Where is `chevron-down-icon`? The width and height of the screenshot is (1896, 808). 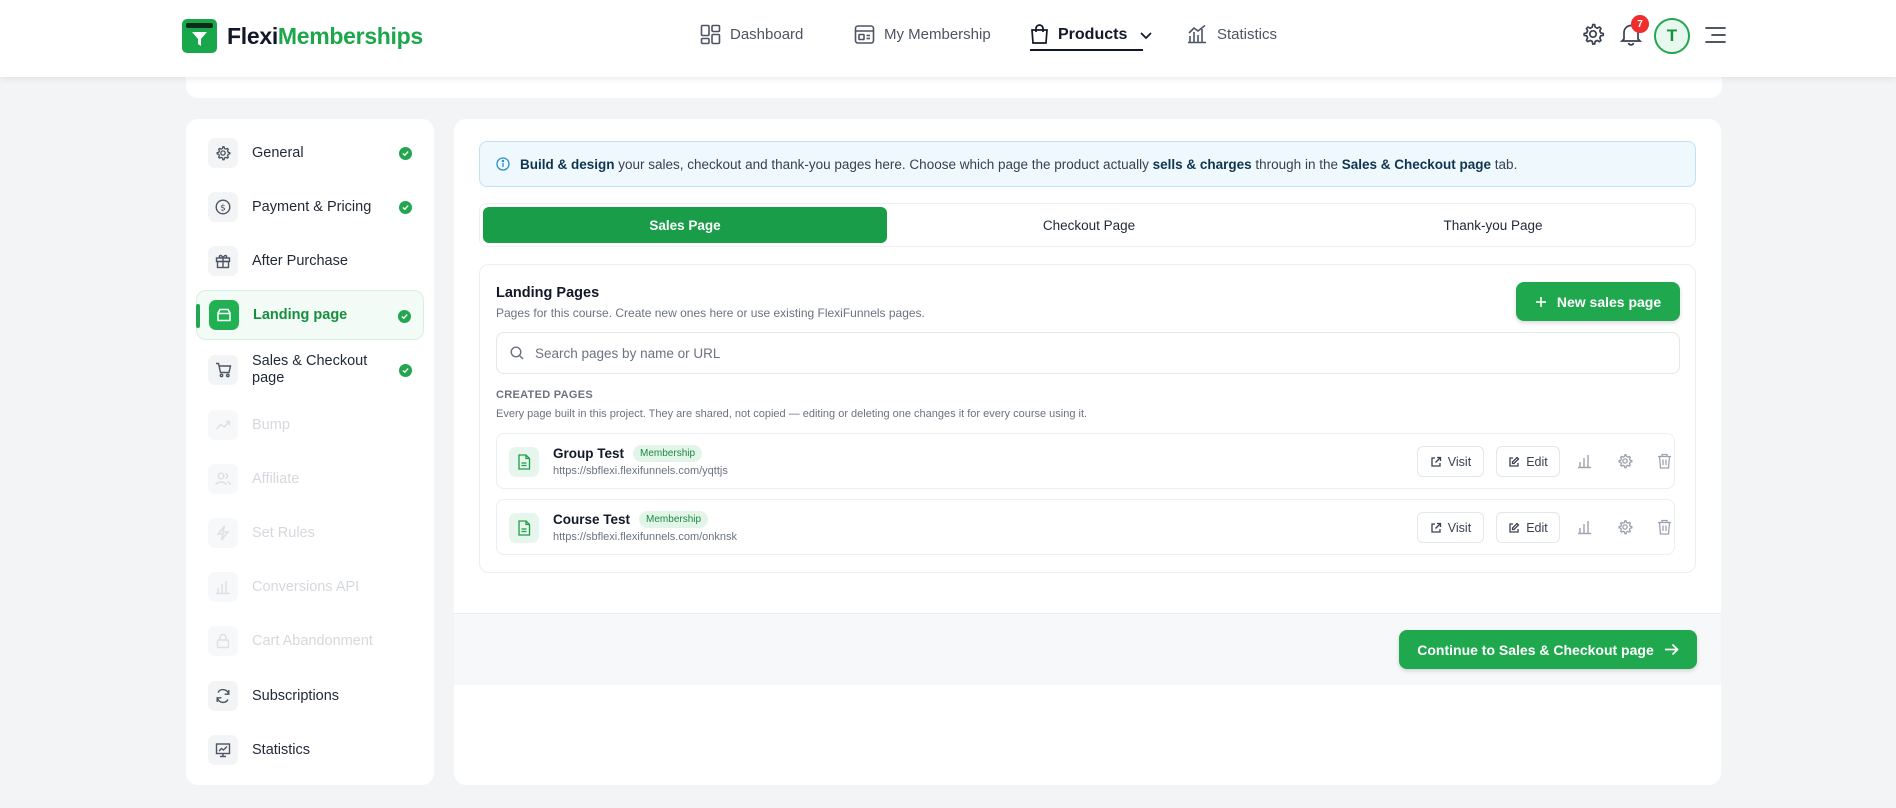
chevron-down-icon is located at coordinates (1146, 35).